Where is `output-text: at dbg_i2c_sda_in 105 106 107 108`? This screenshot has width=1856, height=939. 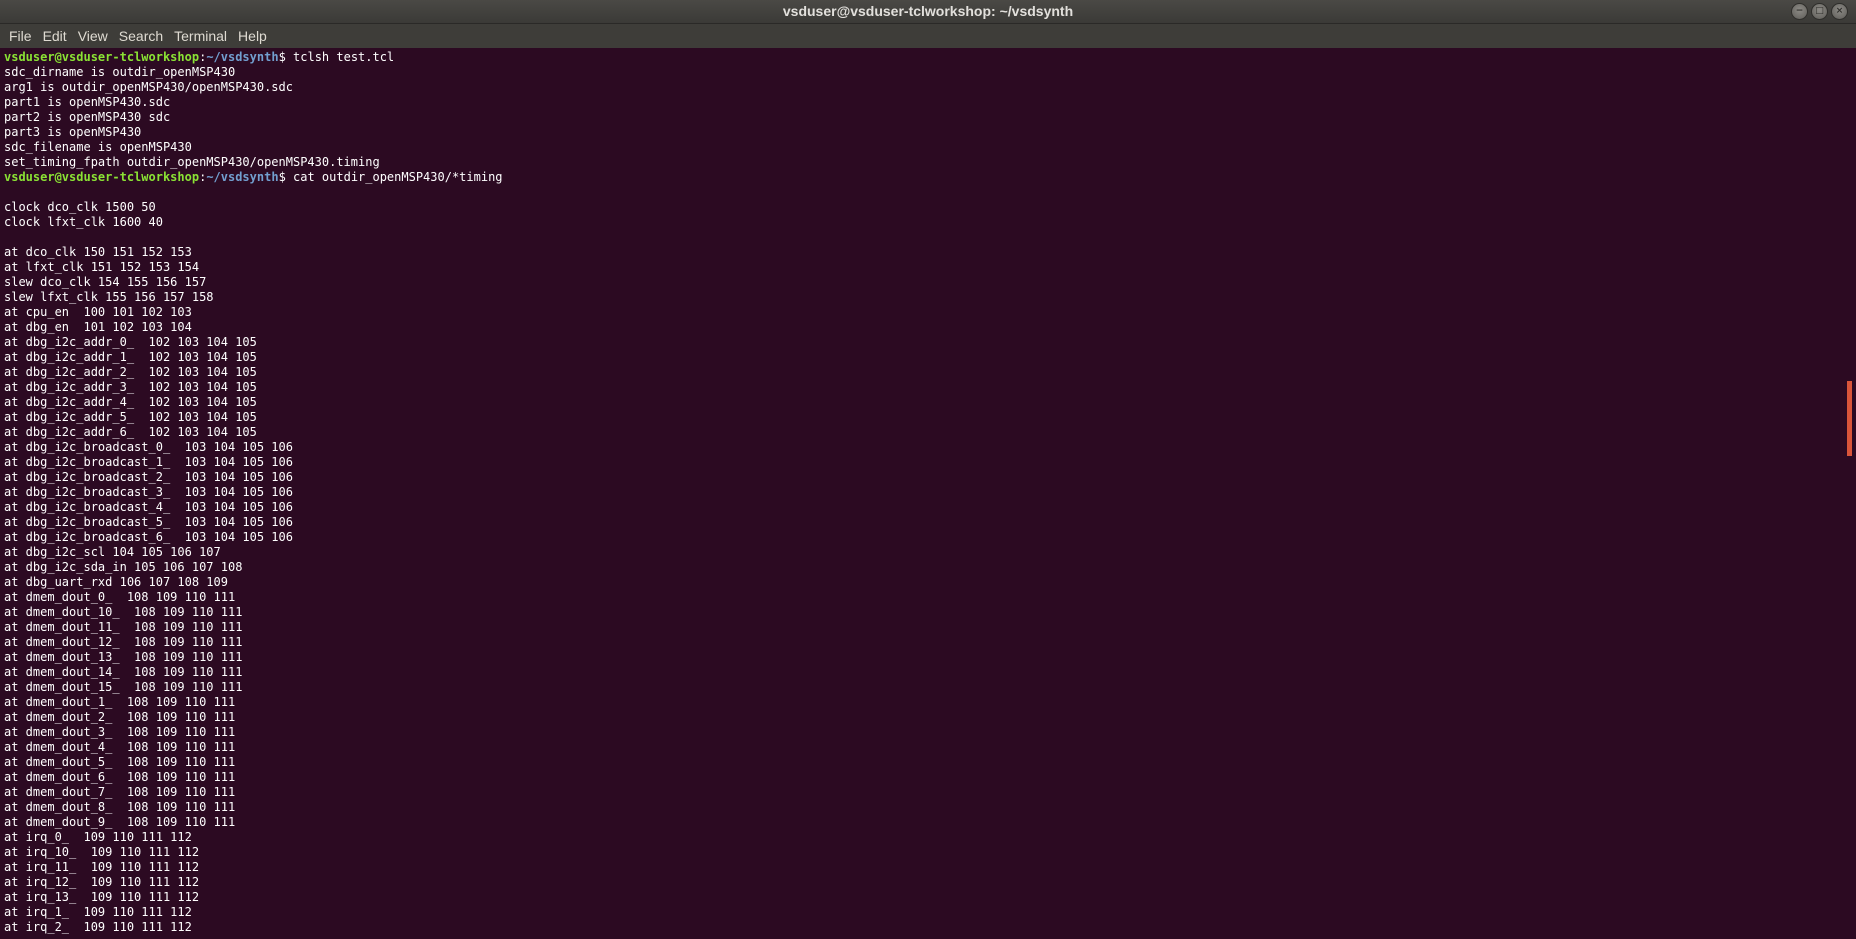
output-text: at dbg_i2c_sda_in 105 106 107 108 is located at coordinates (123, 567).